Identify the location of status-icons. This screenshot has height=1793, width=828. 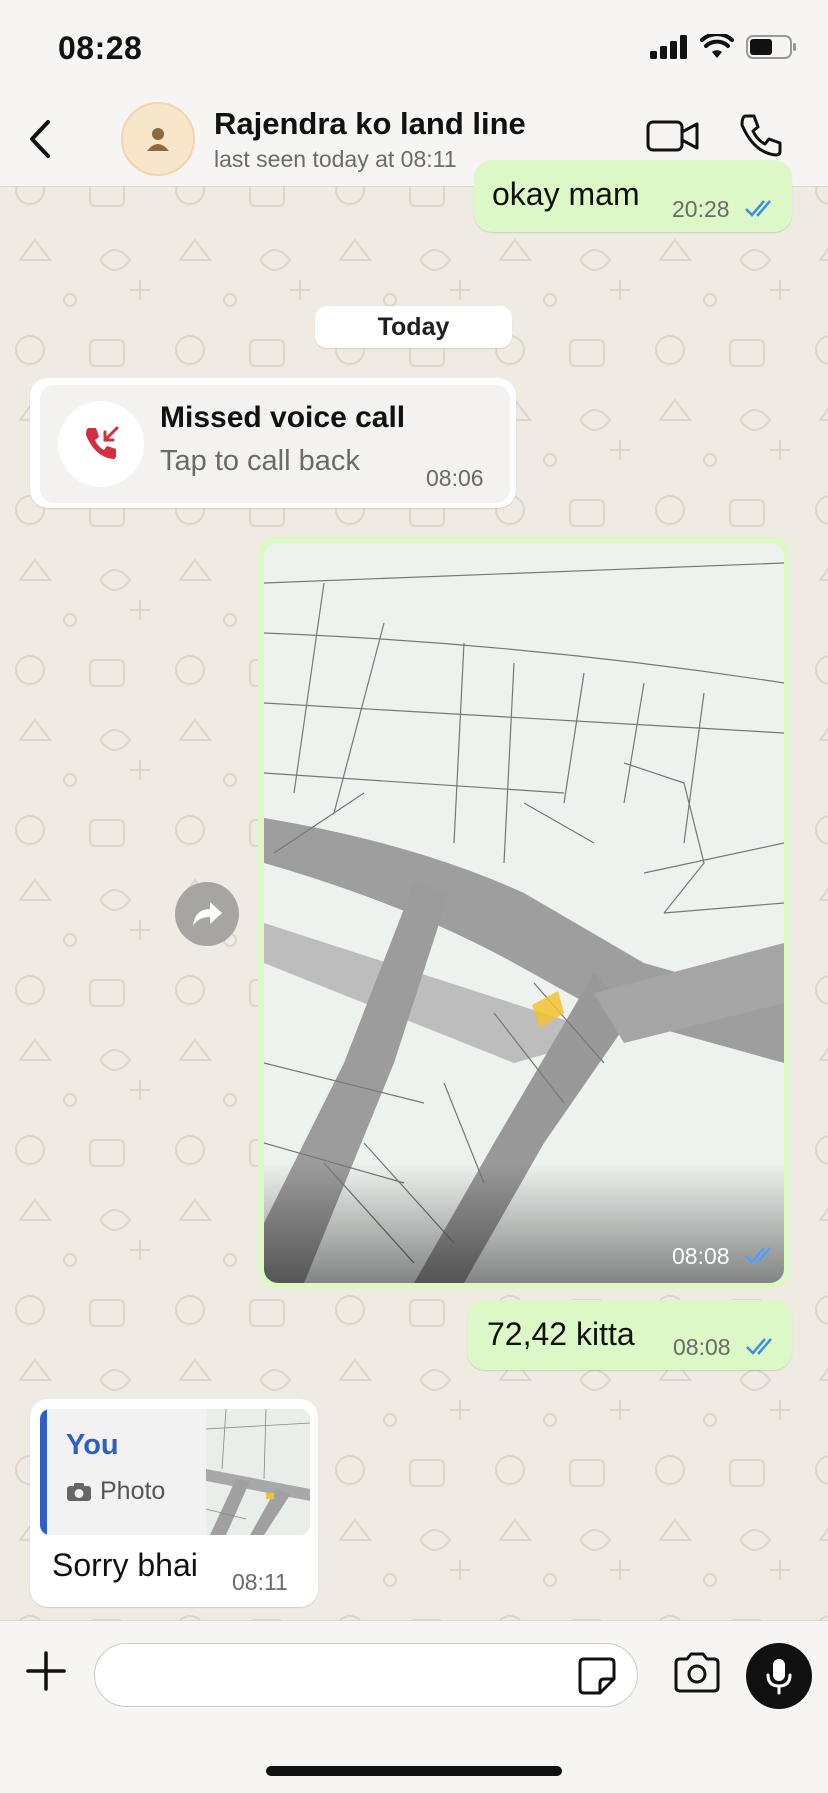
(724, 47).